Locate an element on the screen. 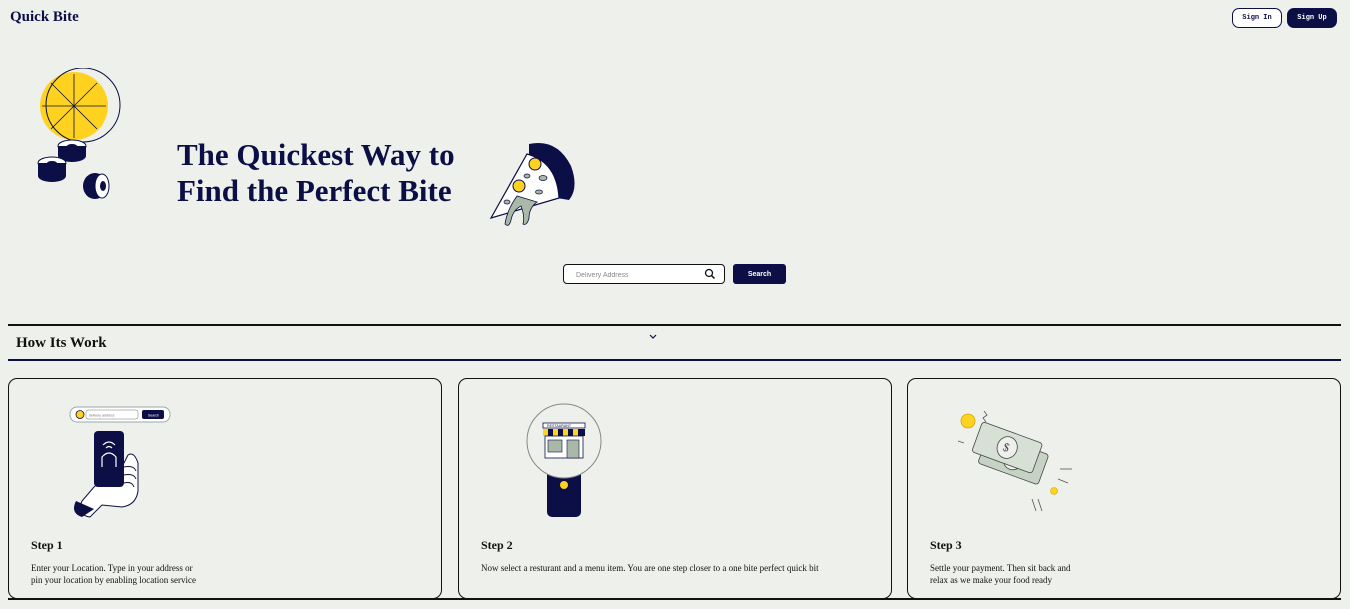 This screenshot has height=609, width=1350. storefront-sign-text: RESTAURANT is located at coordinates (559, 426).